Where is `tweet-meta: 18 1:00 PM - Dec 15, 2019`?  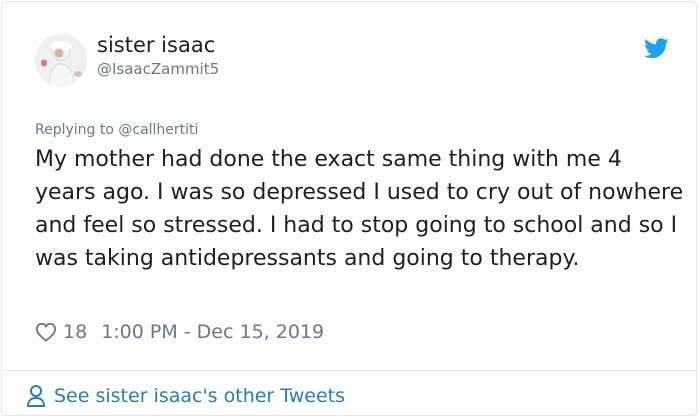
tweet-meta: 18 1:00 PM - Dec 15, 2019 is located at coordinates (179, 332).